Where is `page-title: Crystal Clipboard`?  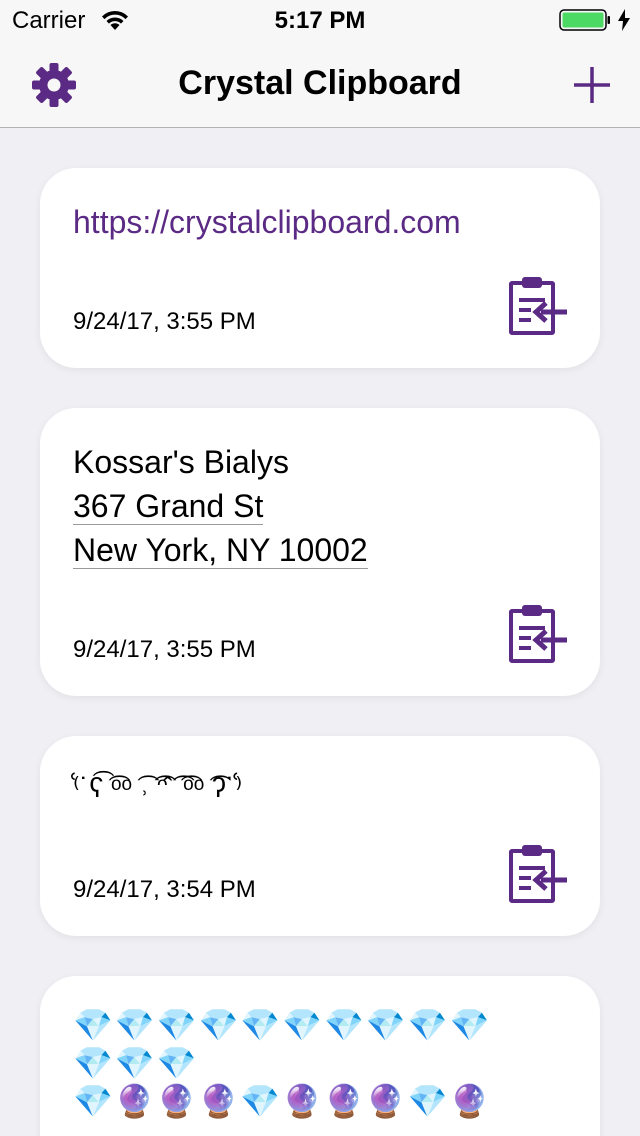
page-title: Crystal Clipboard is located at coordinates (320, 83).